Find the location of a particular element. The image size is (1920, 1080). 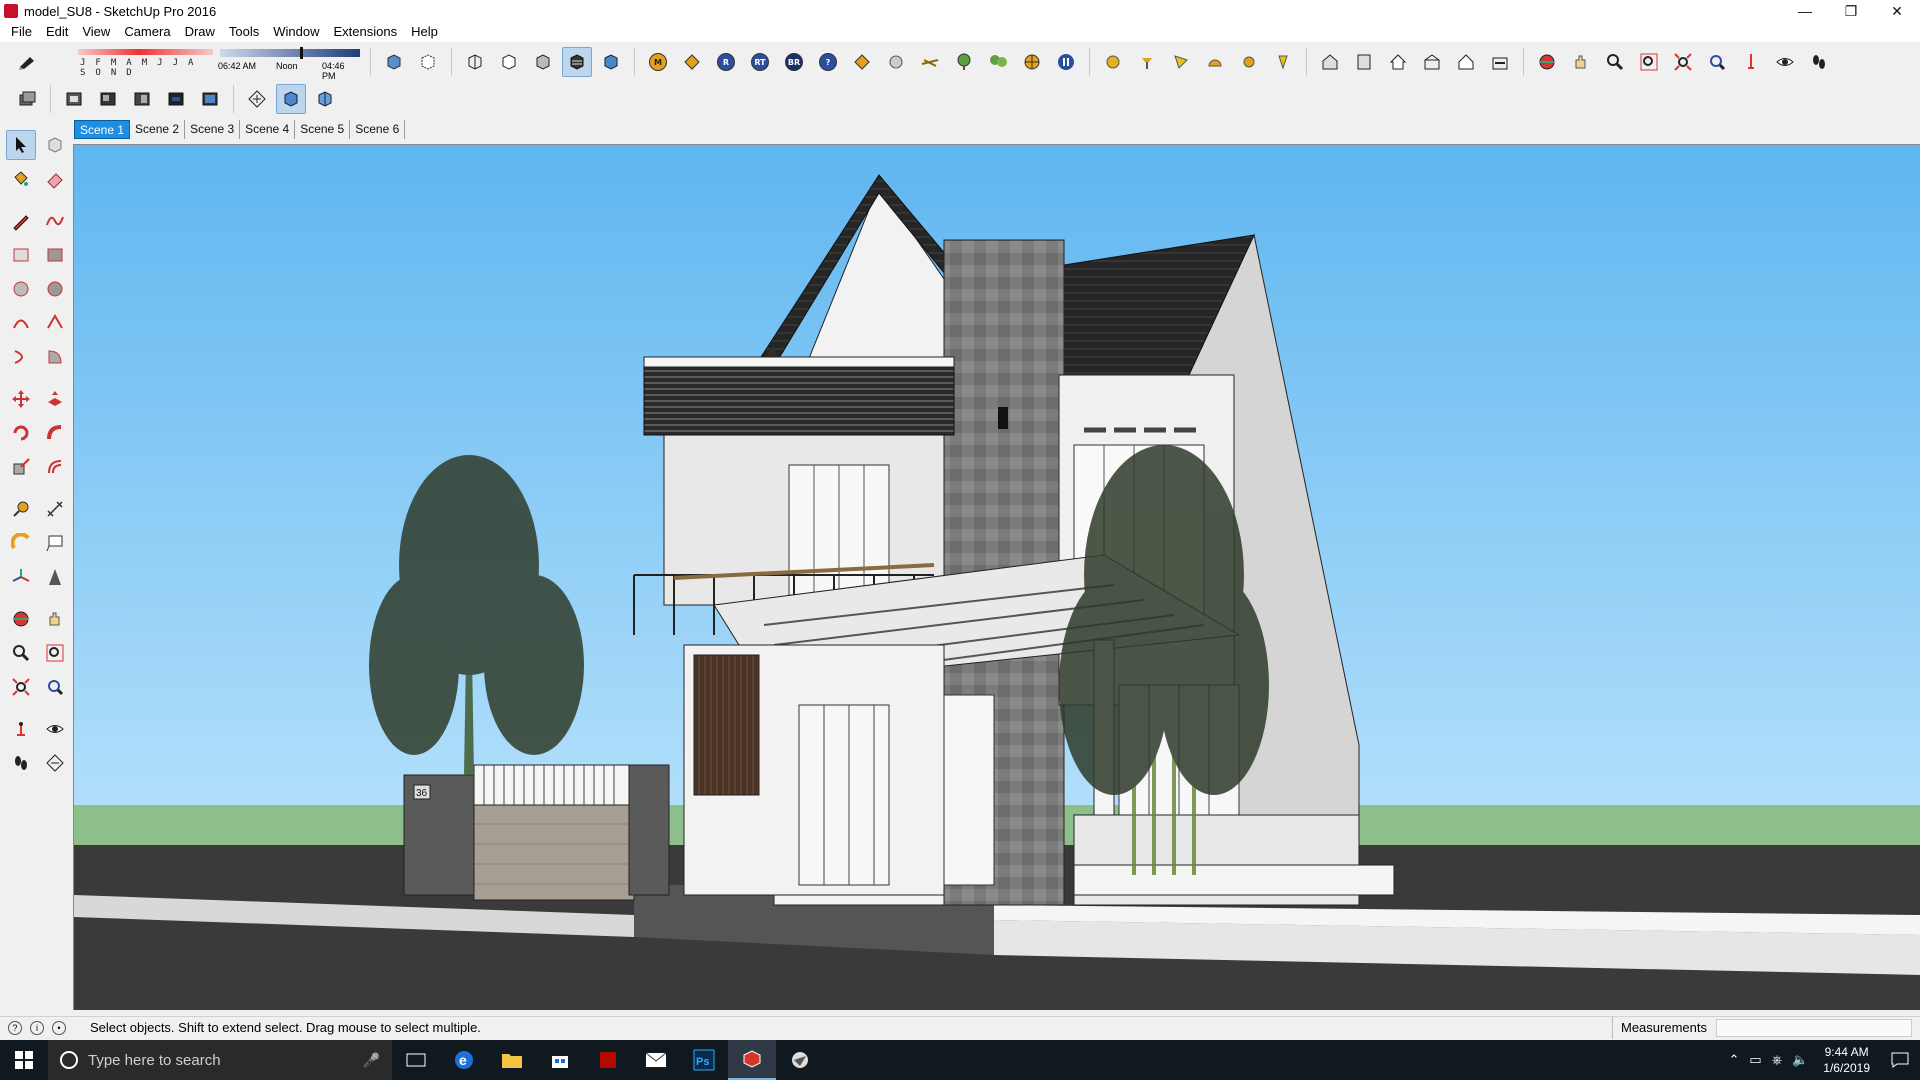

orbit-tool is located at coordinates (21, 619).